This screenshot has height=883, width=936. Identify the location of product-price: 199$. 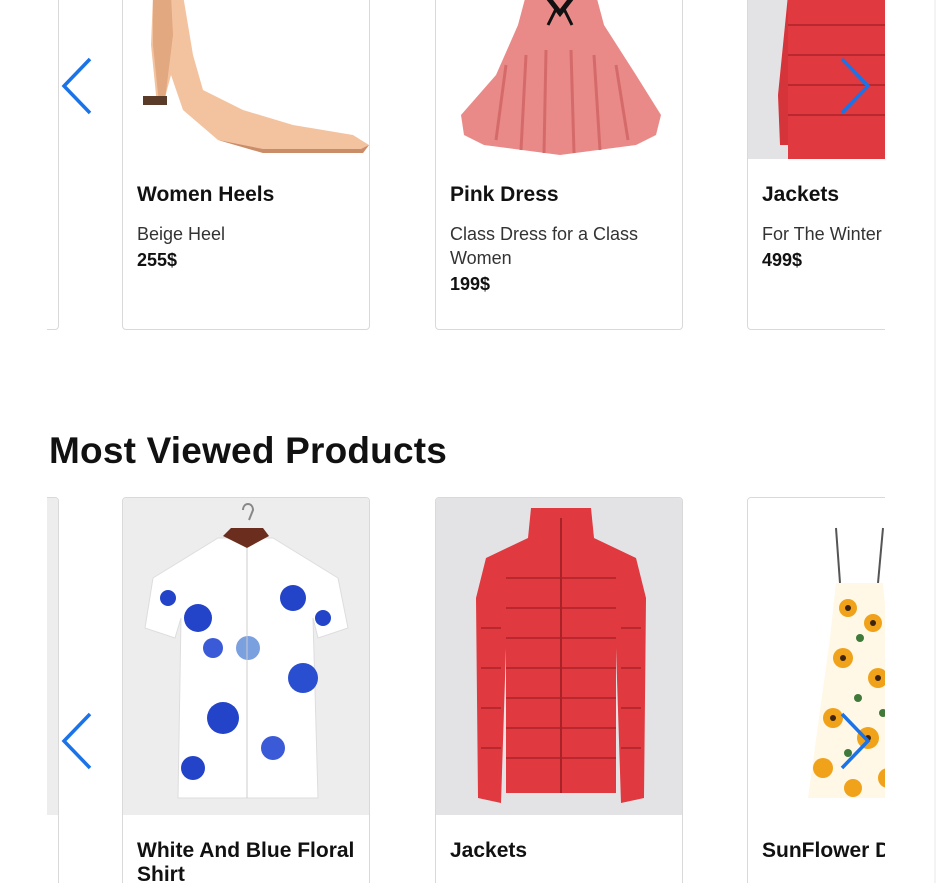
(470, 284).